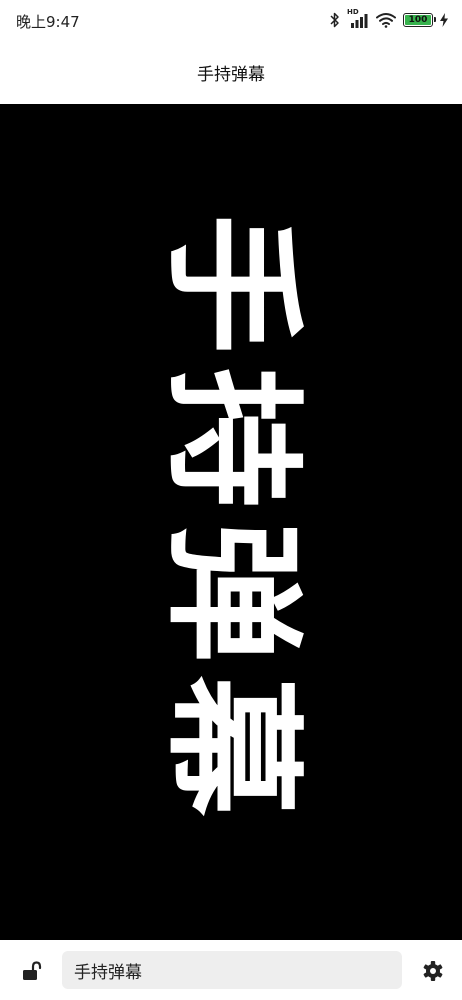 This screenshot has height=1000, width=462. I want to click on network-label: HD, so click(353, 12).